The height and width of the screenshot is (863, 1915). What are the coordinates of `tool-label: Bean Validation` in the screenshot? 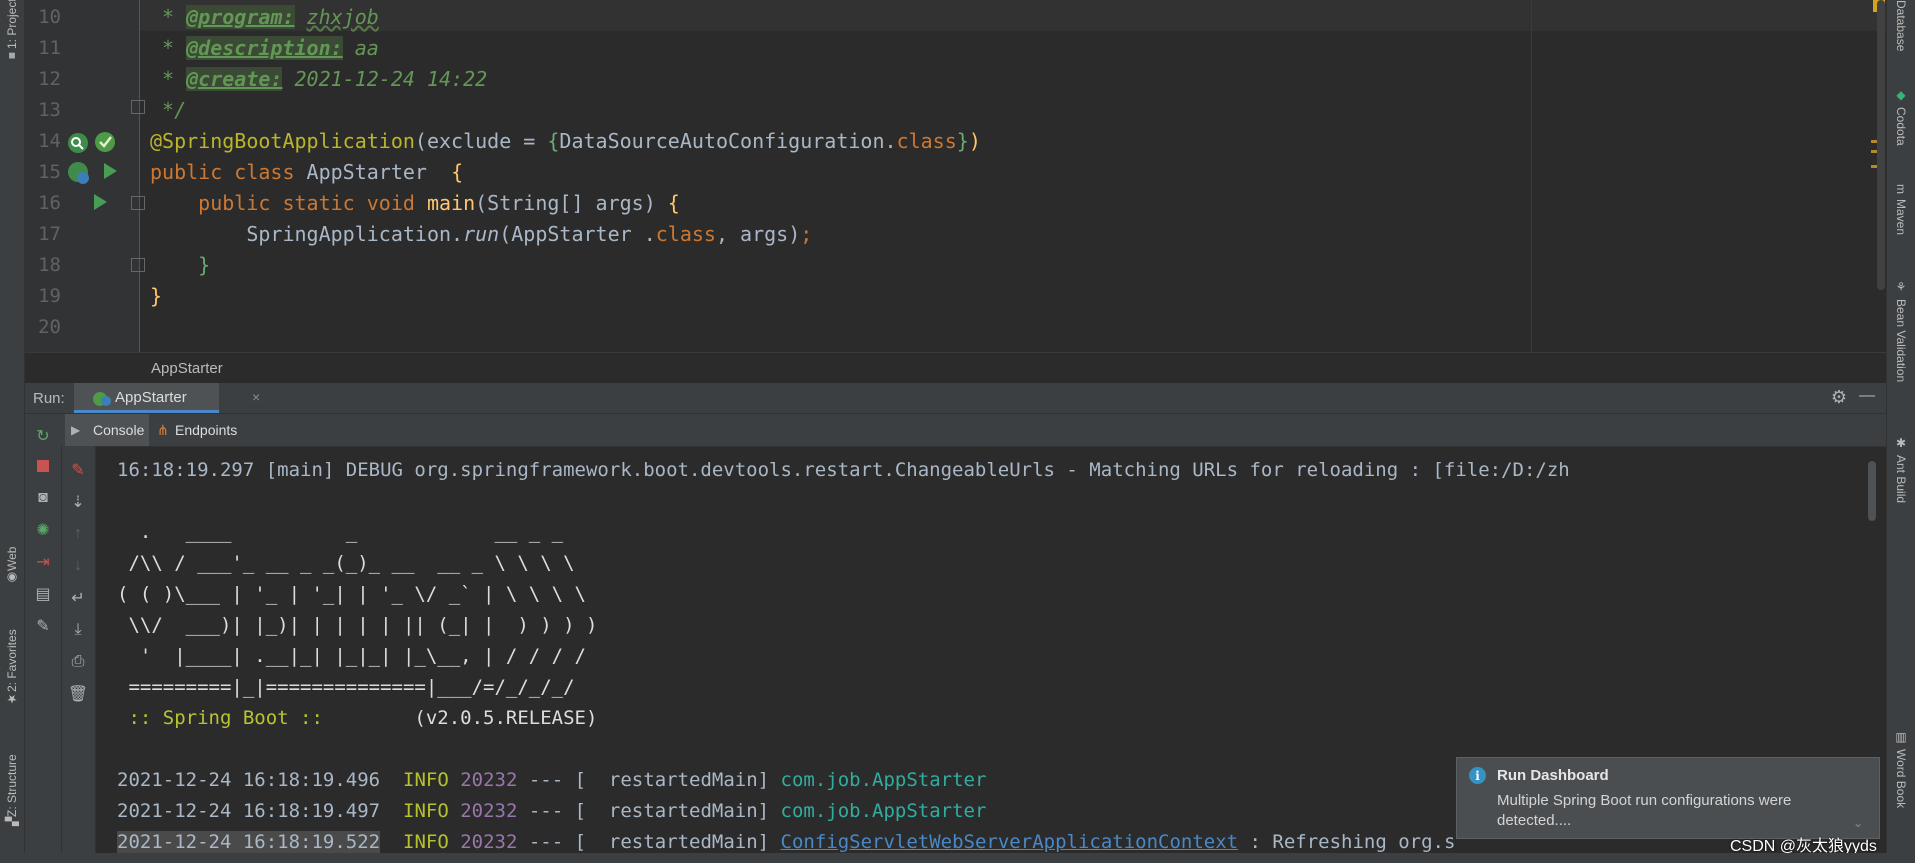 It's located at (1901, 341).